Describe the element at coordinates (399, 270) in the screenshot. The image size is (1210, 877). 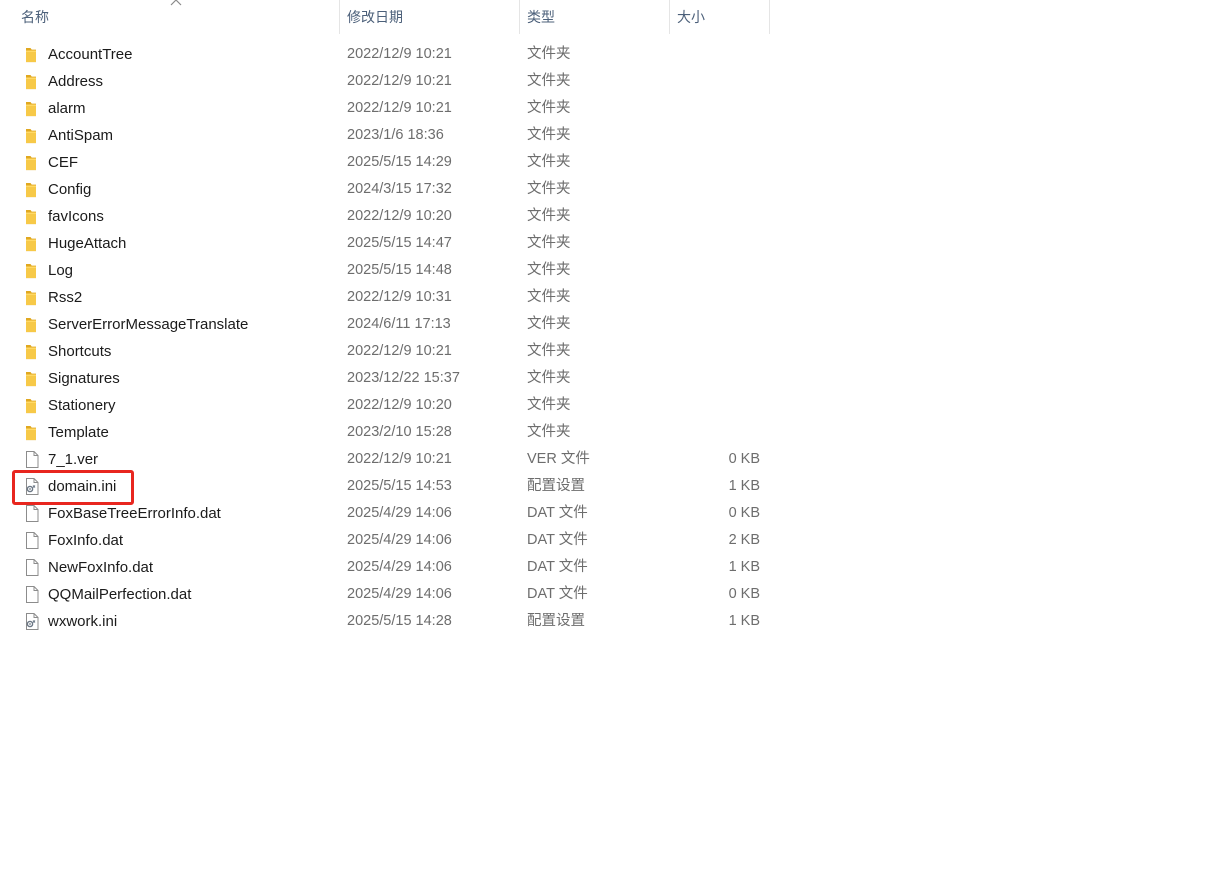
I see `file-modified-date: 2025/5/15 14:48` at that location.